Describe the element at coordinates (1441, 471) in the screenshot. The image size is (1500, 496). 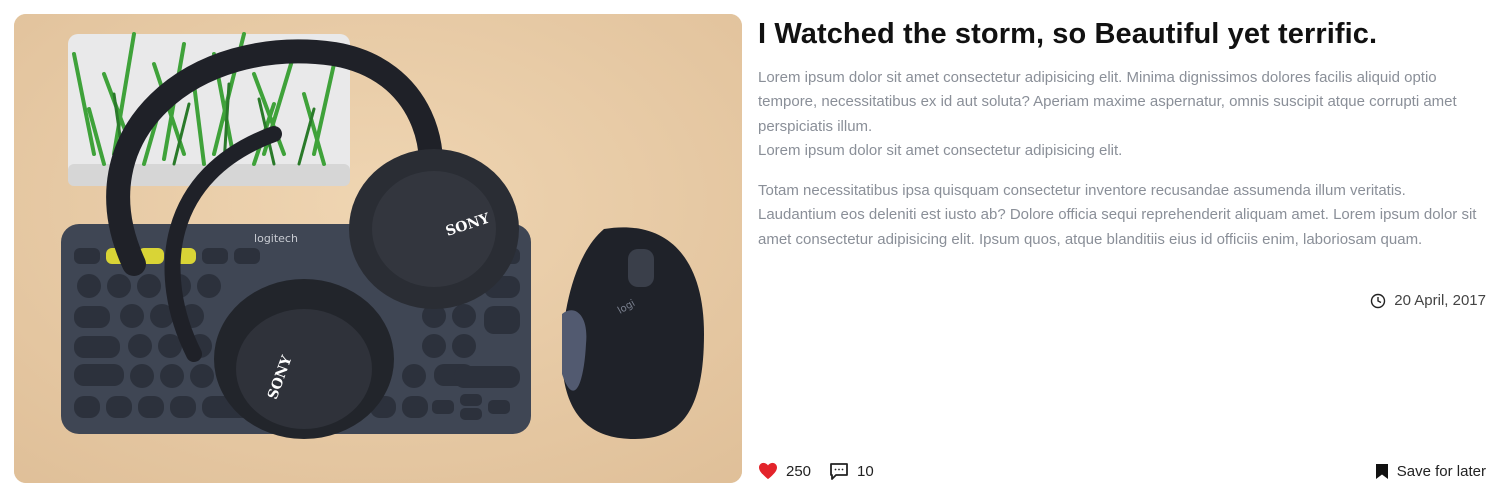
I see `save-label: Save for later` at that location.